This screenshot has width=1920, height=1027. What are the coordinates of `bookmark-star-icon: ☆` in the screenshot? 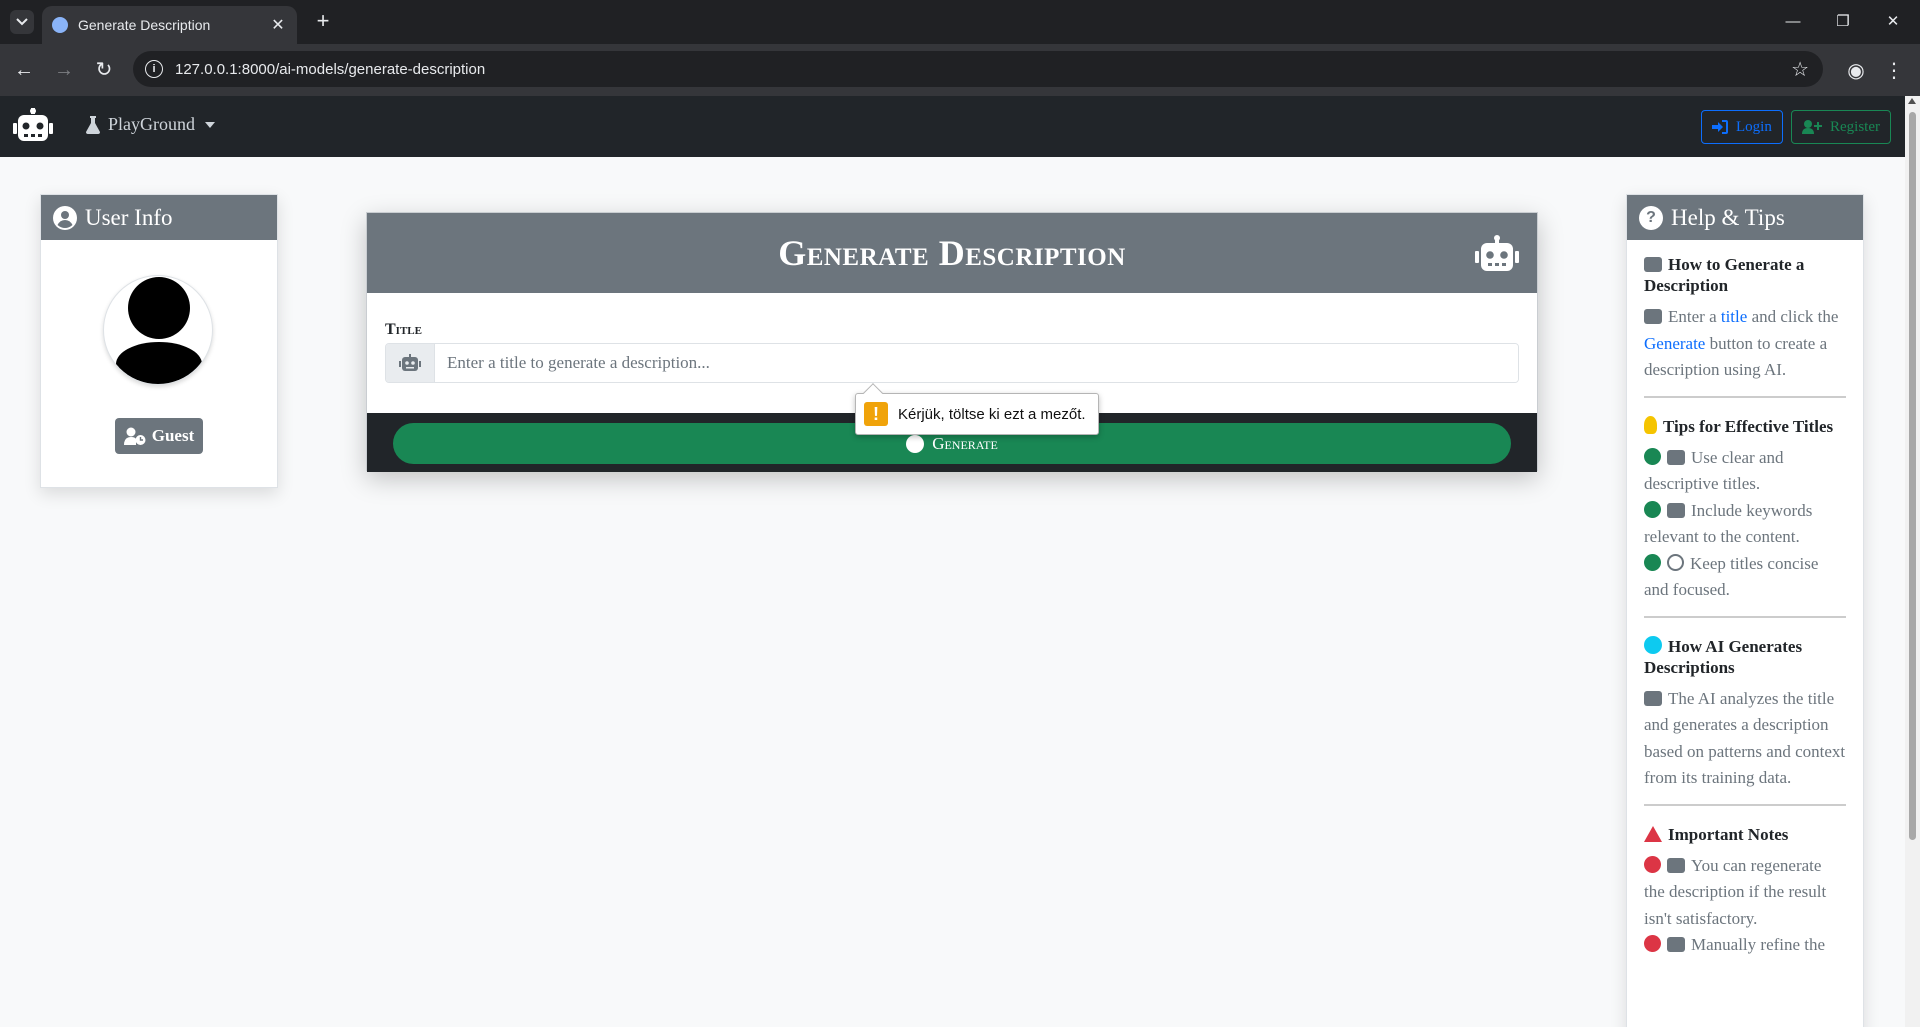 It's located at (1800, 69).